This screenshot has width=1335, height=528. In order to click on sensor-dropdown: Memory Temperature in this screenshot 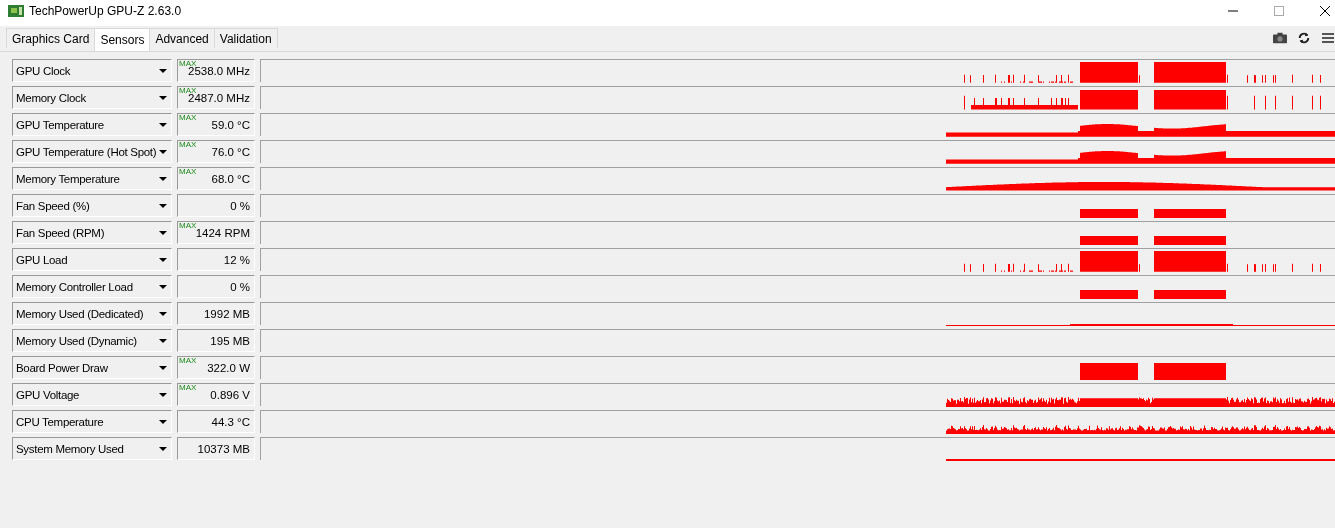, I will do `click(92, 178)`.